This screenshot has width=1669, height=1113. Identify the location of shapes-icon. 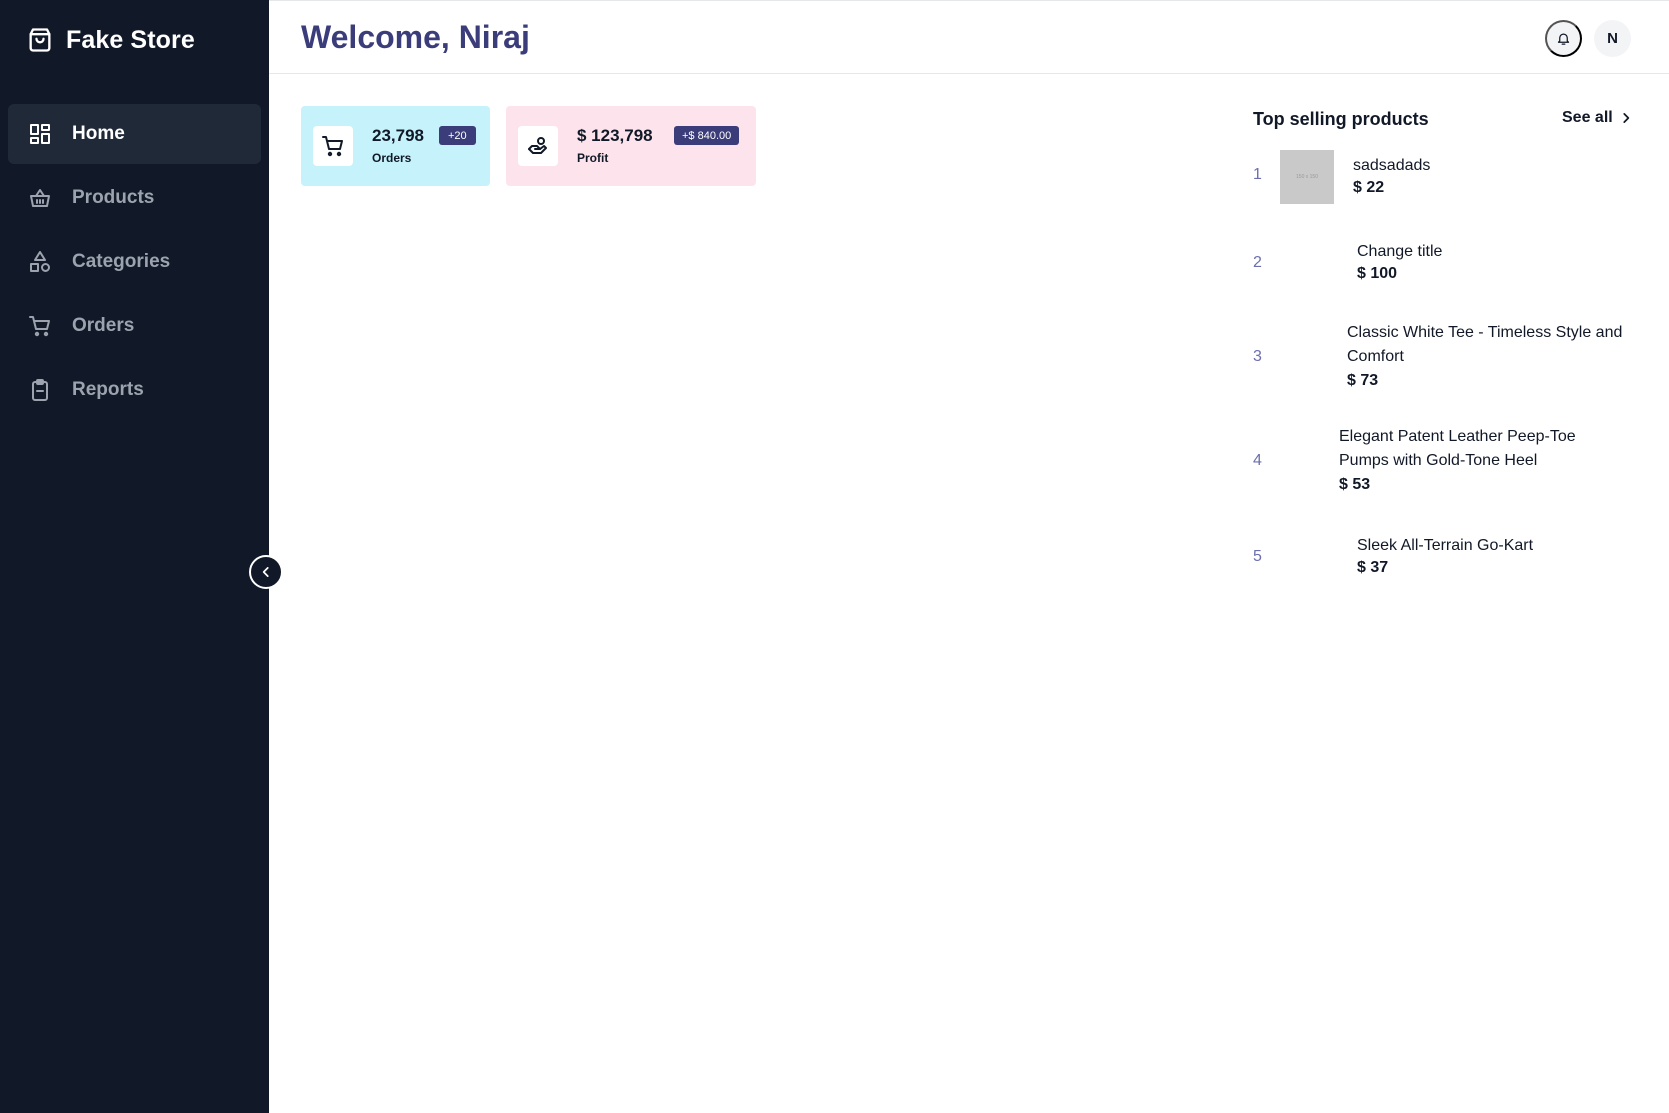
(40, 261).